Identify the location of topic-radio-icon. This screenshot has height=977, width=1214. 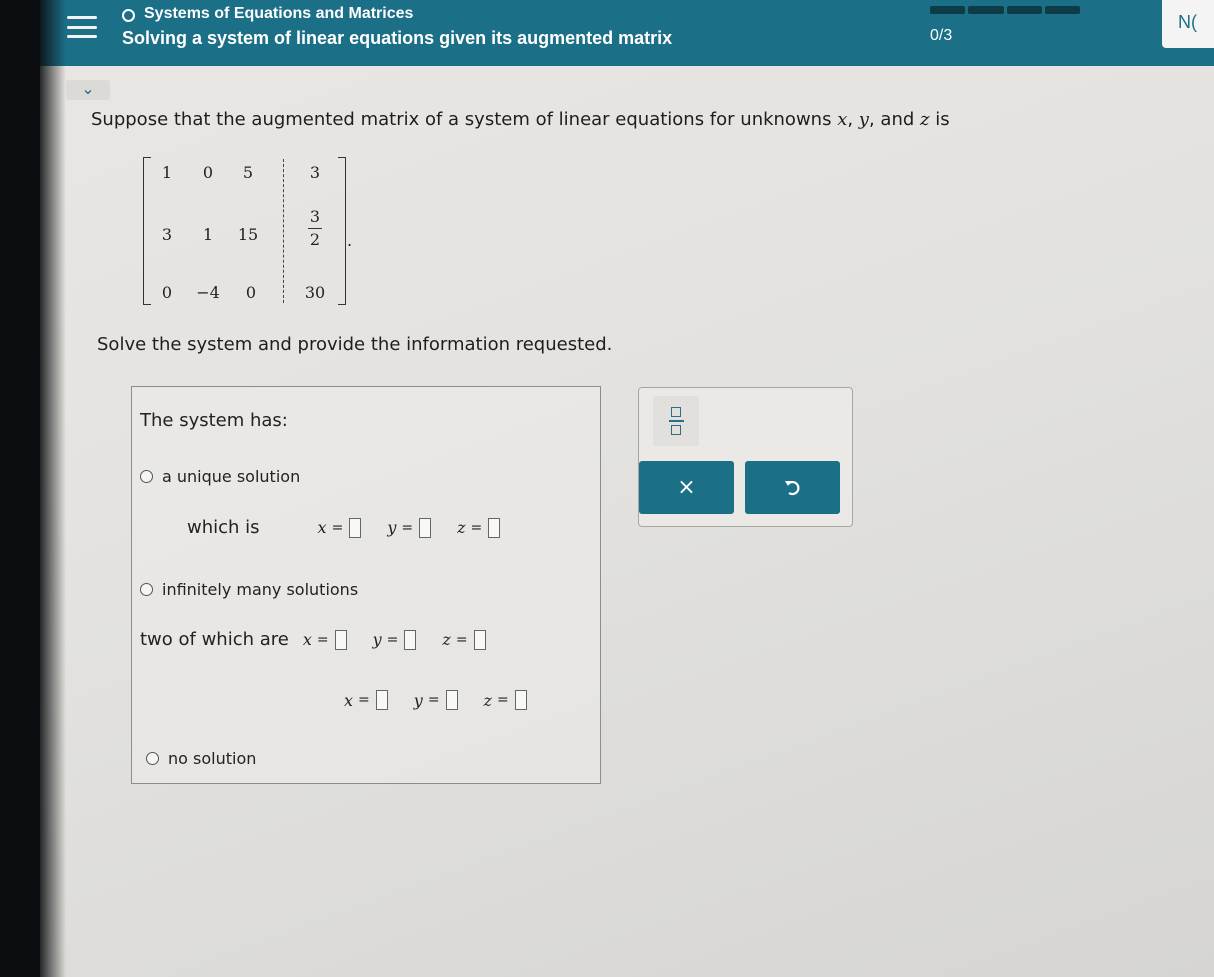
(128, 15).